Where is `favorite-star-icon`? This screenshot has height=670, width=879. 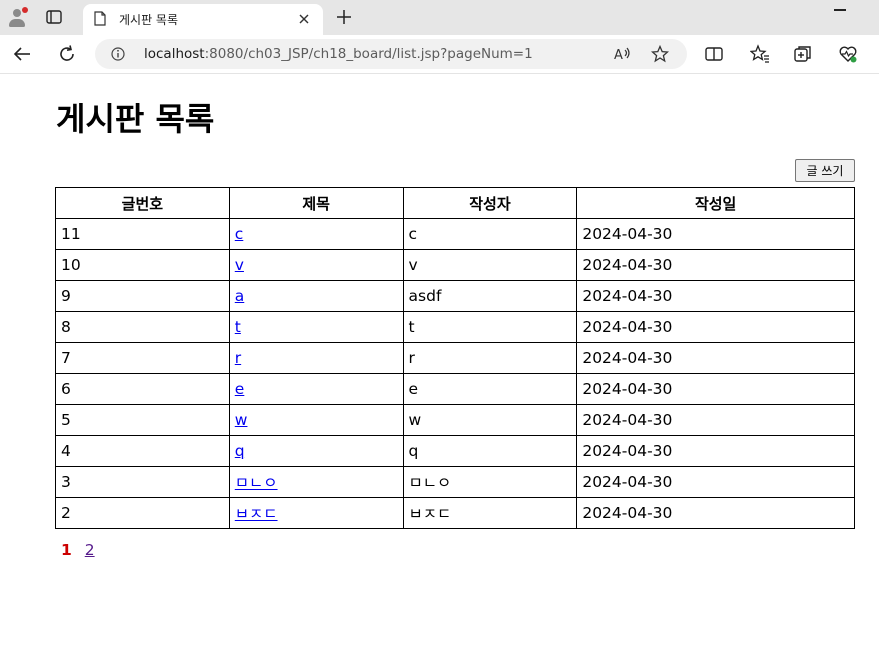 favorite-star-icon is located at coordinates (660, 54).